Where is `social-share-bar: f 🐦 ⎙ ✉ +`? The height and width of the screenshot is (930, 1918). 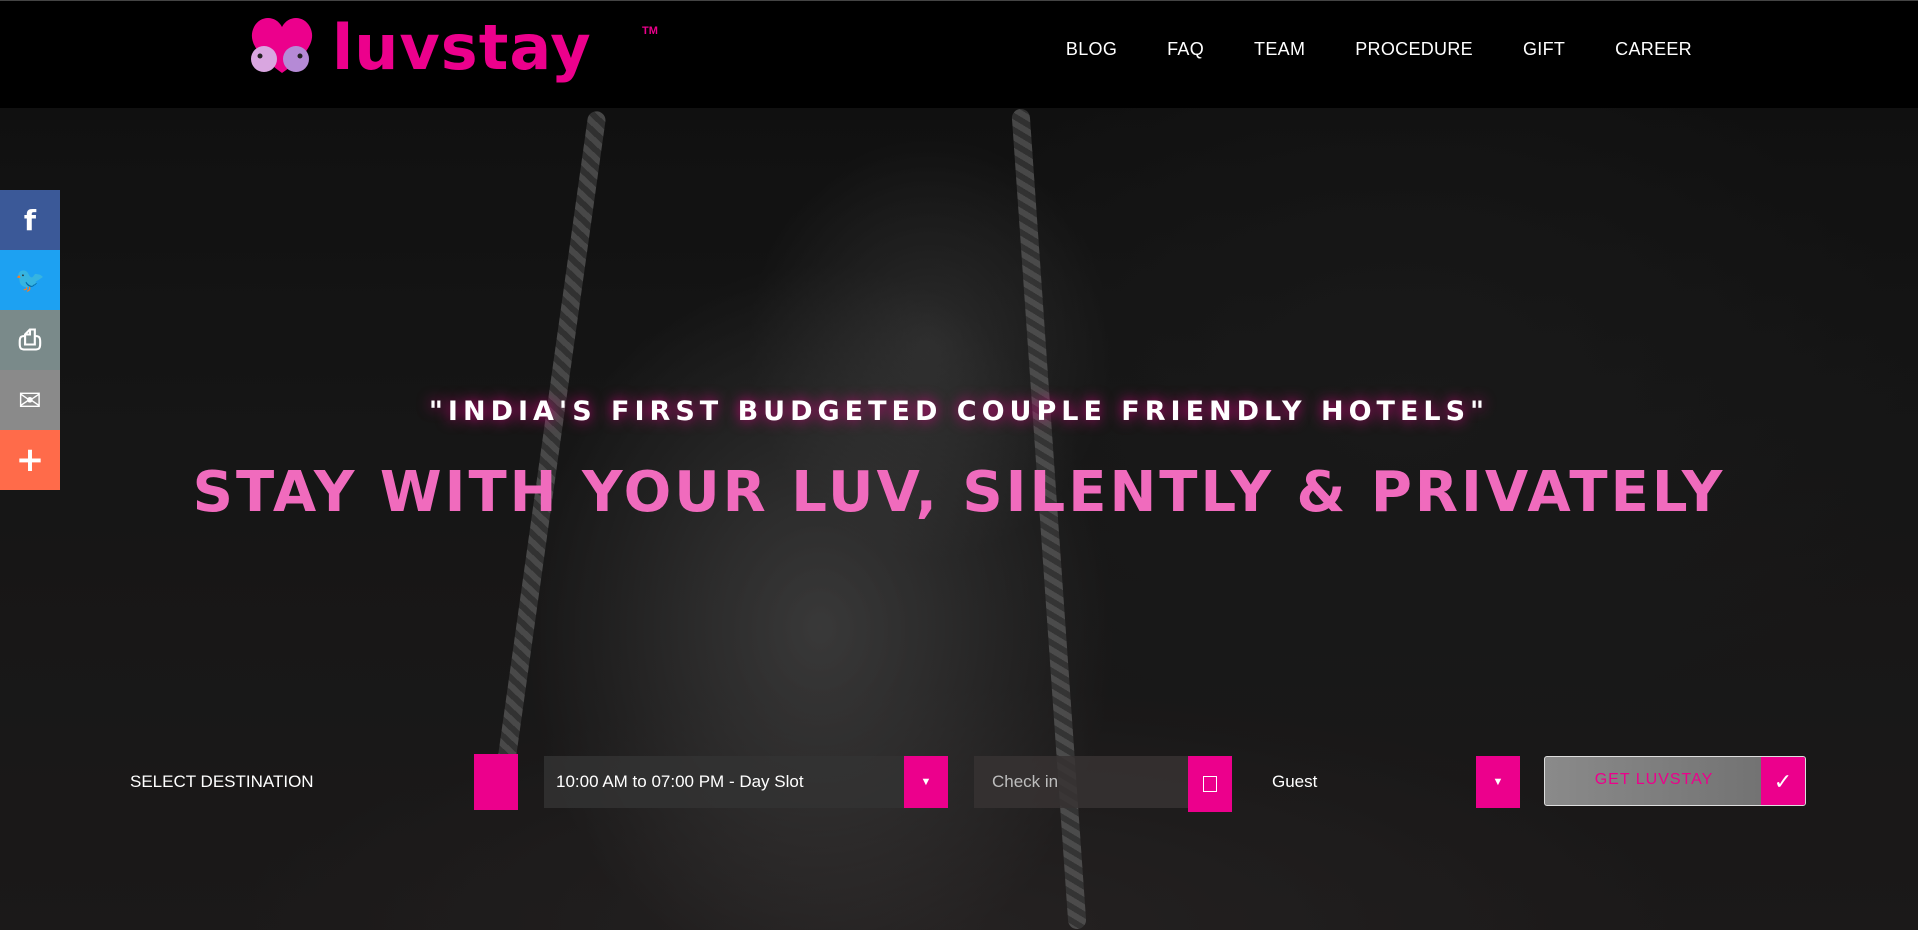 social-share-bar: f 🐦 ⎙ ✉ + is located at coordinates (30, 340).